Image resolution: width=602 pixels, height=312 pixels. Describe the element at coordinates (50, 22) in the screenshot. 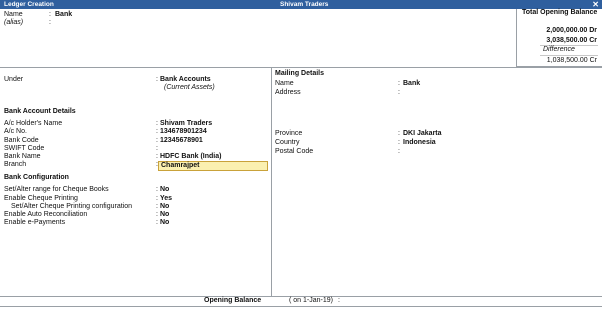

I see `alias-colon: :` at that location.